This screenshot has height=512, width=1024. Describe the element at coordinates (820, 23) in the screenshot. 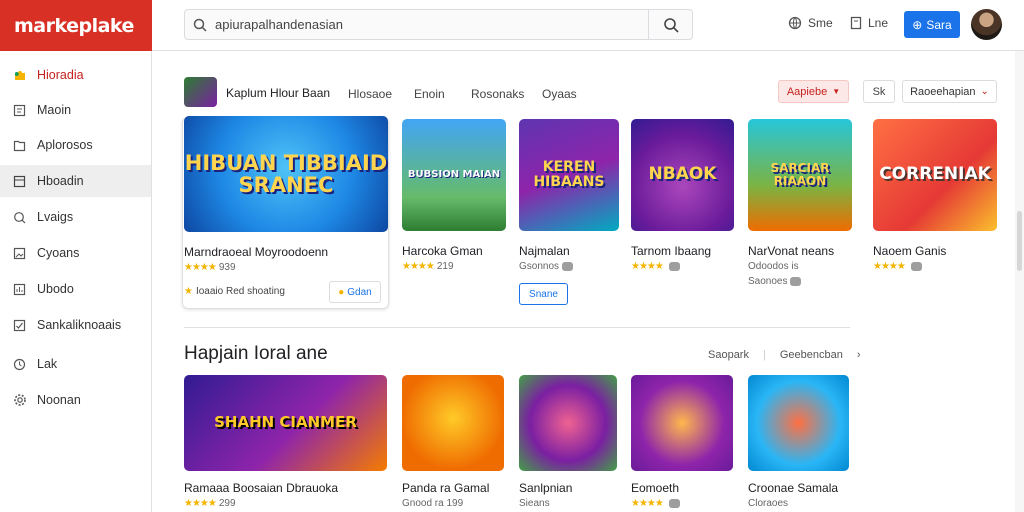

I see `topbar-link-1-label: Sme` at that location.